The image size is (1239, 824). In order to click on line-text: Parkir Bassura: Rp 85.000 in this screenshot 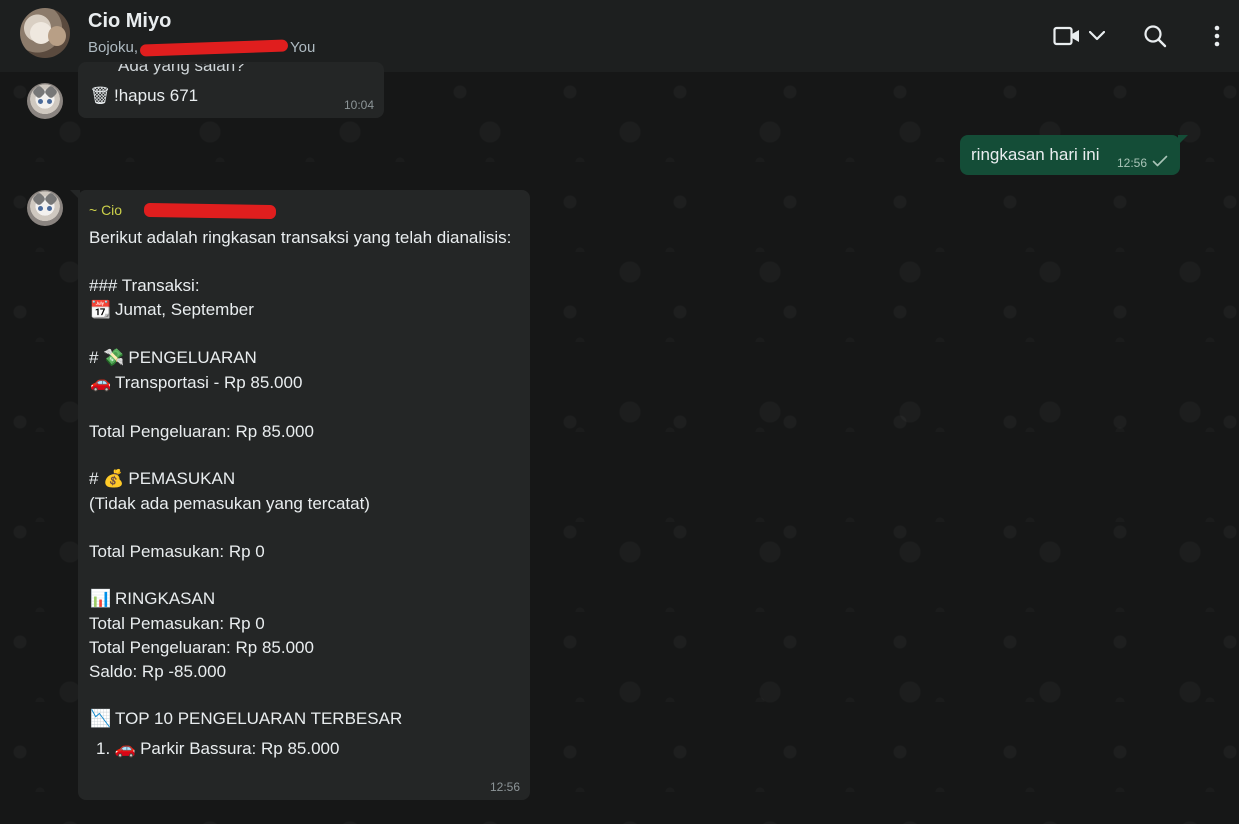, I will do `click(240, 748)`.